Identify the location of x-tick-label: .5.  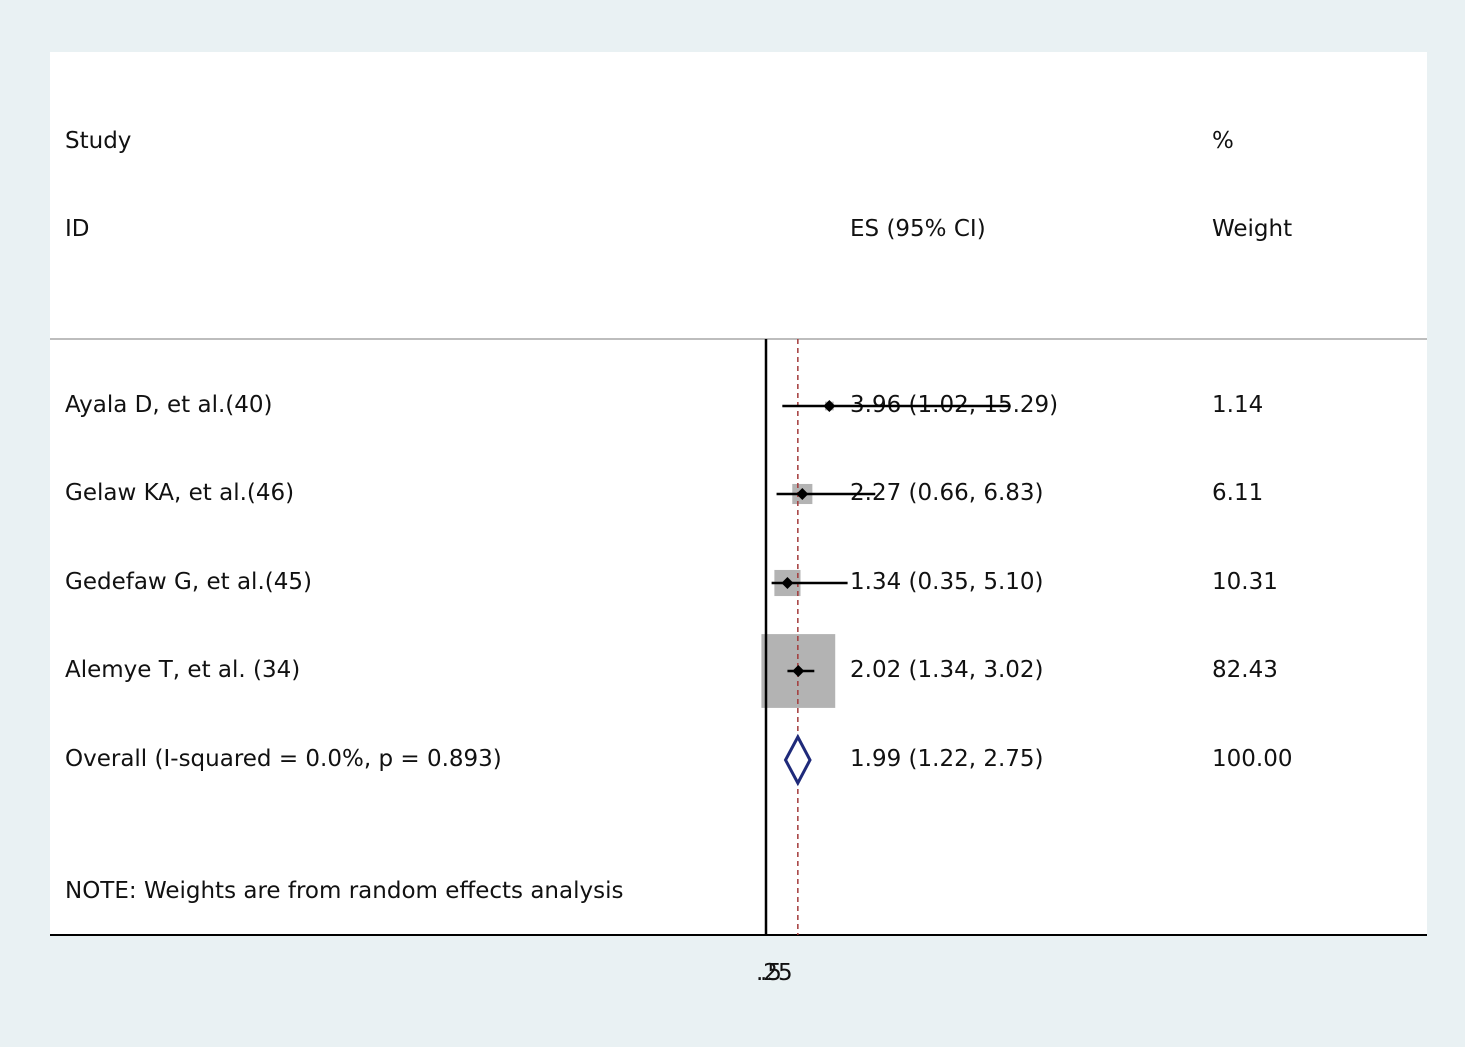
(771, 973).